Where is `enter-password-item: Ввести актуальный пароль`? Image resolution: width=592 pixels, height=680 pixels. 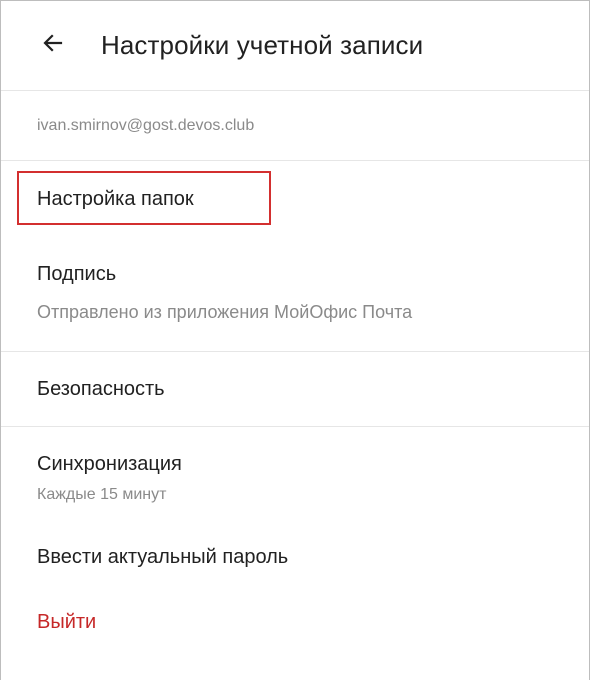
enter-password-item: Ввести актуальный пароль is located at coordinates (295, 557).